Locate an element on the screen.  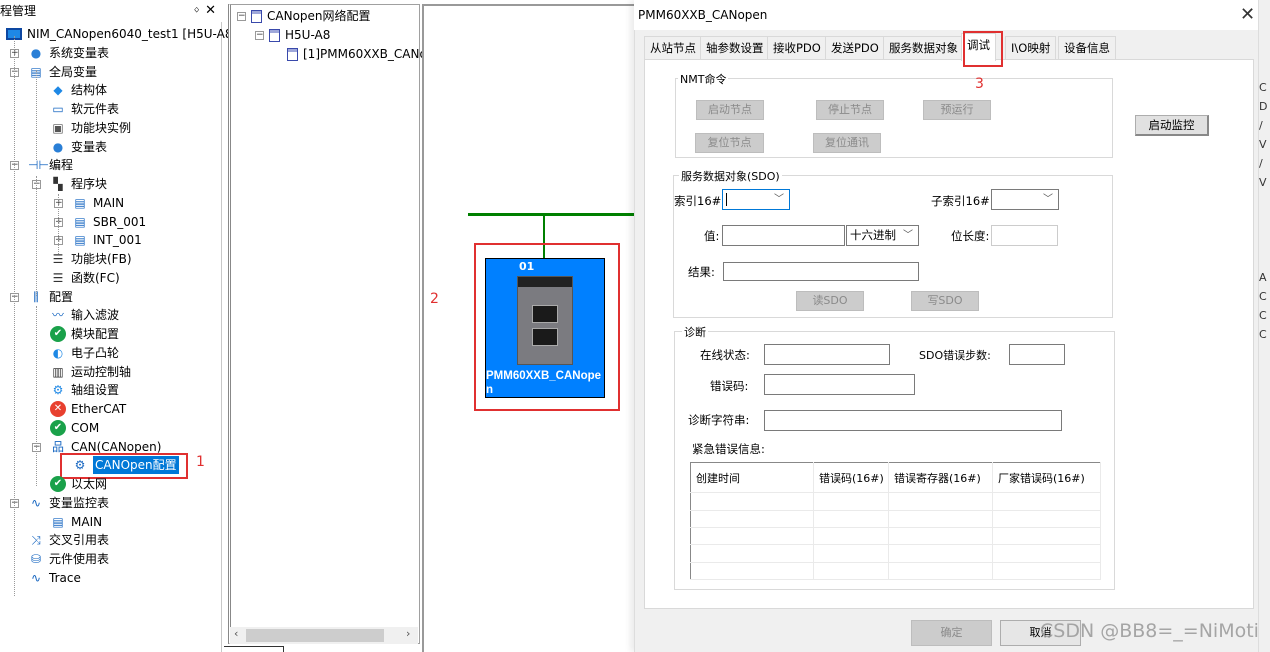
trace-icon: ∿ is located at coordinates (36, 577).